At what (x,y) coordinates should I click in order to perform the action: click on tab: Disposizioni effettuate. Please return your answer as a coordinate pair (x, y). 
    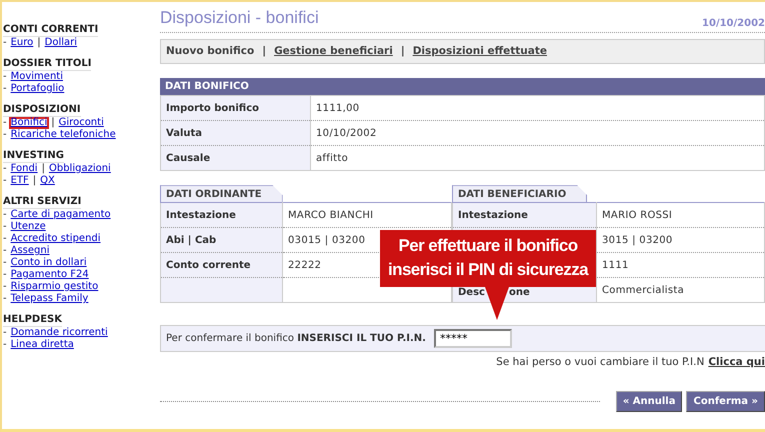
    Looking at the image, I should click on (479, 52).